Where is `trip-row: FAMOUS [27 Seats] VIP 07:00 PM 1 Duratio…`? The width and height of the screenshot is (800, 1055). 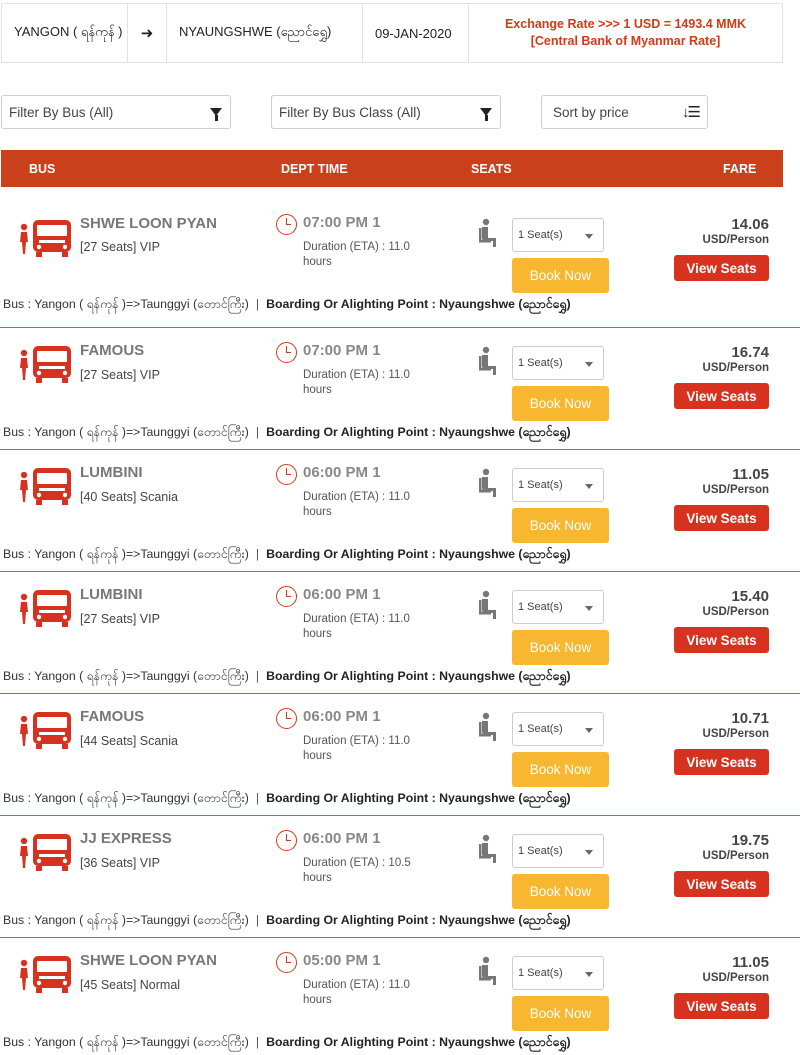 trip-row: FAMOUS [27 Seats] VIP 07:00 PM 1 Duratio… is located at coordinates (400, 389).